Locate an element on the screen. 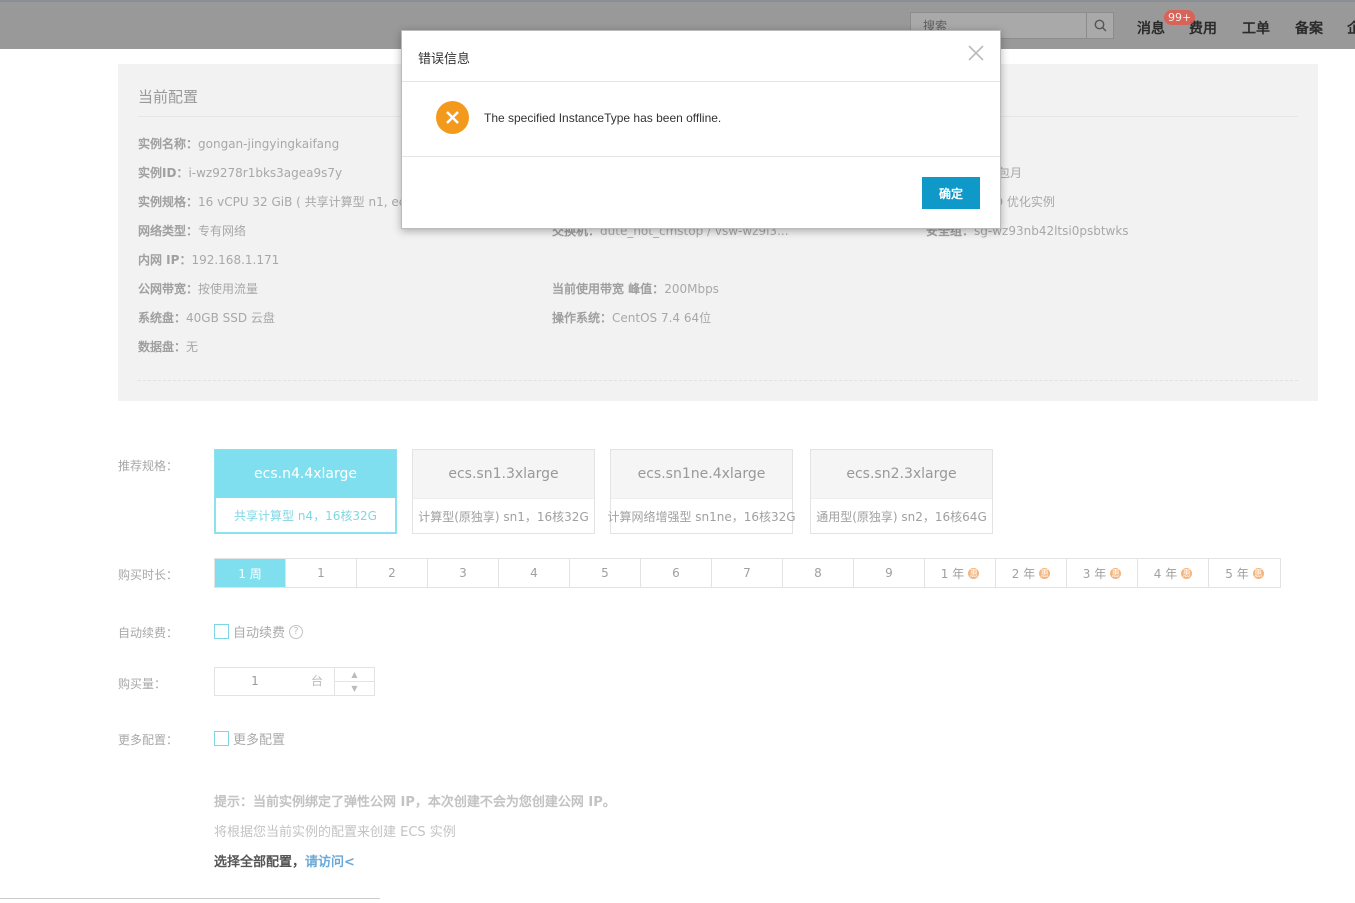 The width and height of the screenshot is (1355, 903). duration-label: 购买时长： is located at coordinates (148, 575).